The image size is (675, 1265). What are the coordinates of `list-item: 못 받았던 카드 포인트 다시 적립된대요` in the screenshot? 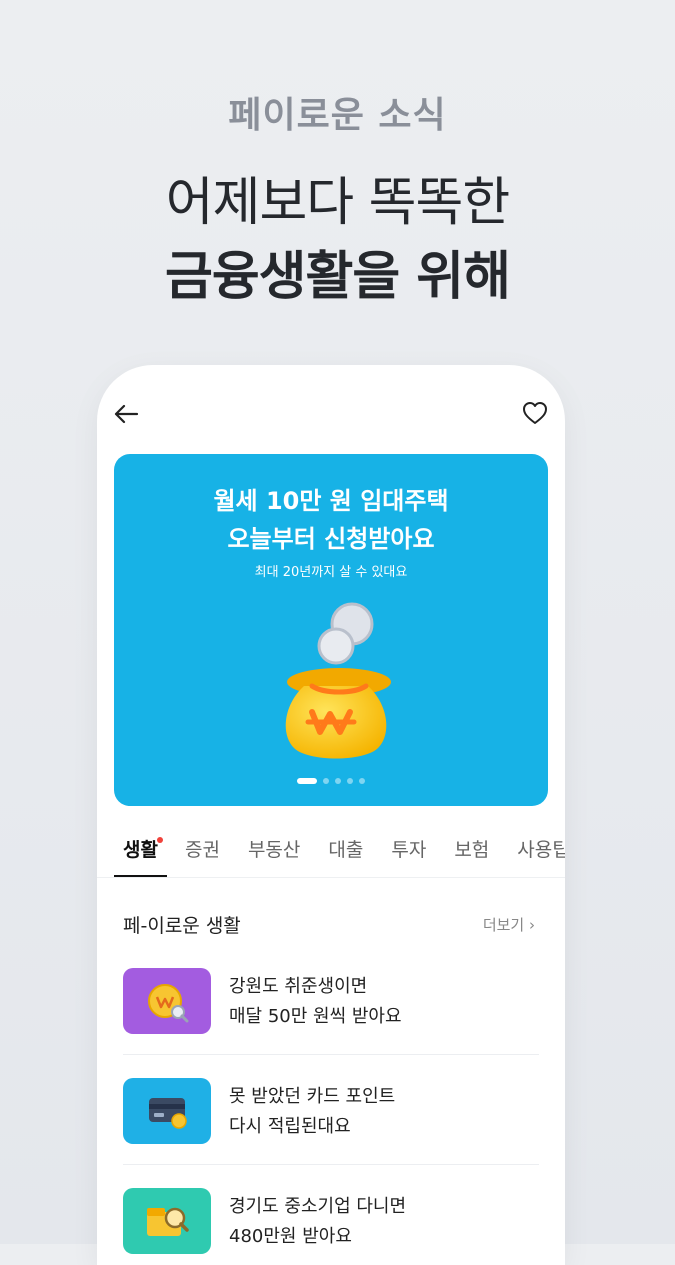 It's located at (331, 1133).